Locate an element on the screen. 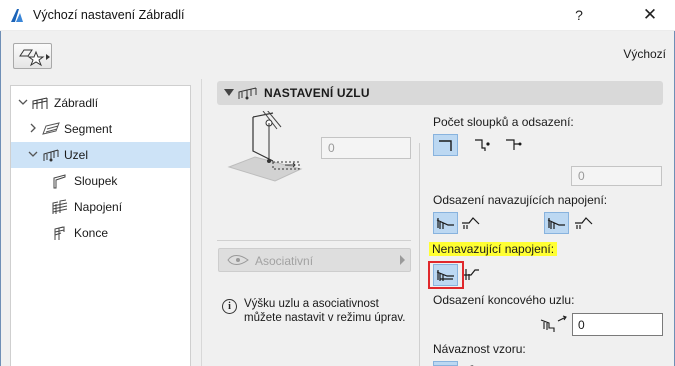  pane-divider is located at coordinates (201, 222).